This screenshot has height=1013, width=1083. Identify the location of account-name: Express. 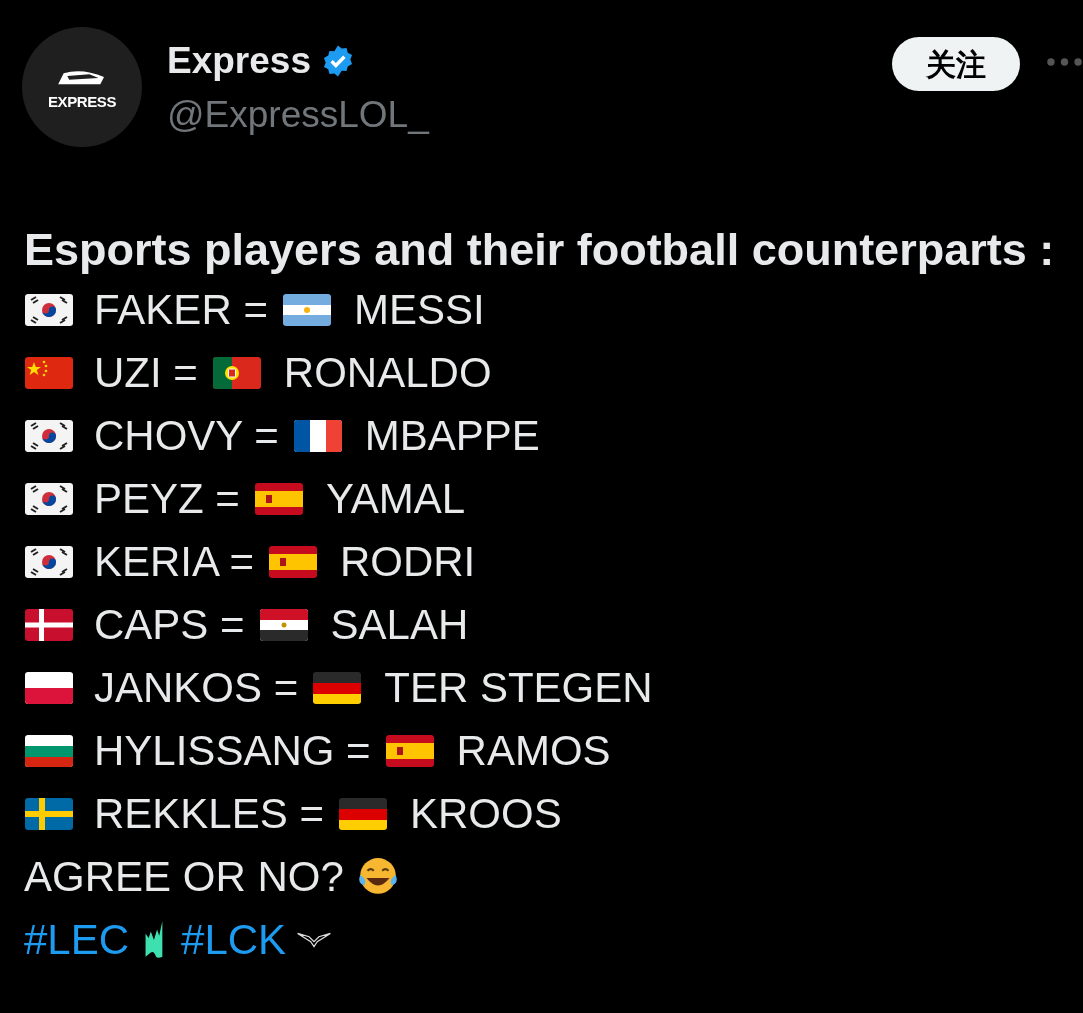
(239, 60).